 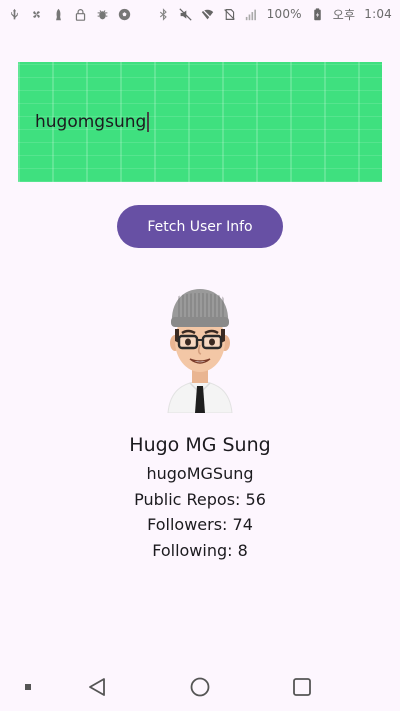 What do you see at coordinates (80, 14) in the screenshot?
I see `lock-icon` at bounding box center [80, 14].